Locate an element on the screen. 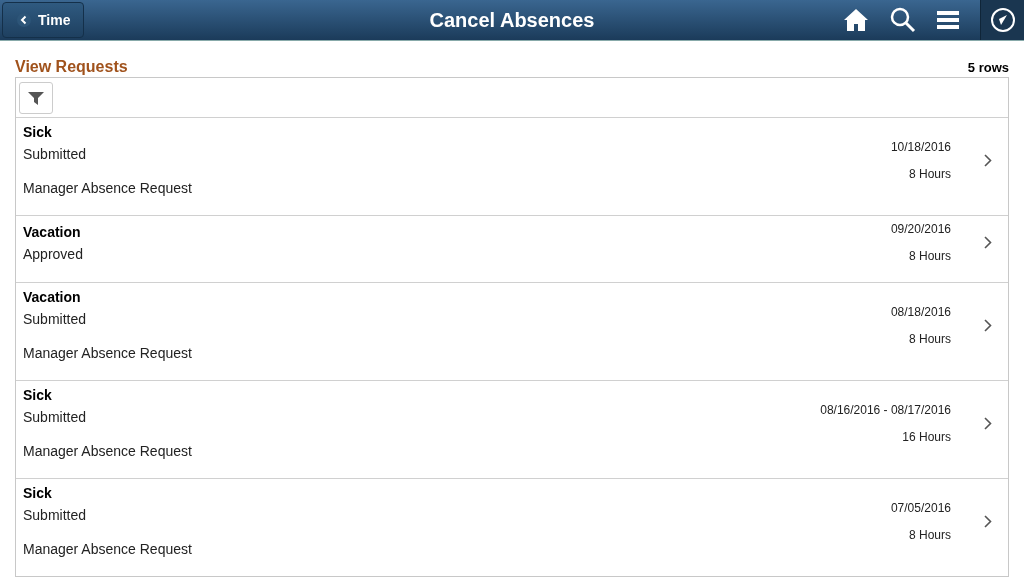 Image resolution: width=1024 pixels, height=582 pixels. absence-dates: 09/20/2016 is located at coordinates (920, 229).